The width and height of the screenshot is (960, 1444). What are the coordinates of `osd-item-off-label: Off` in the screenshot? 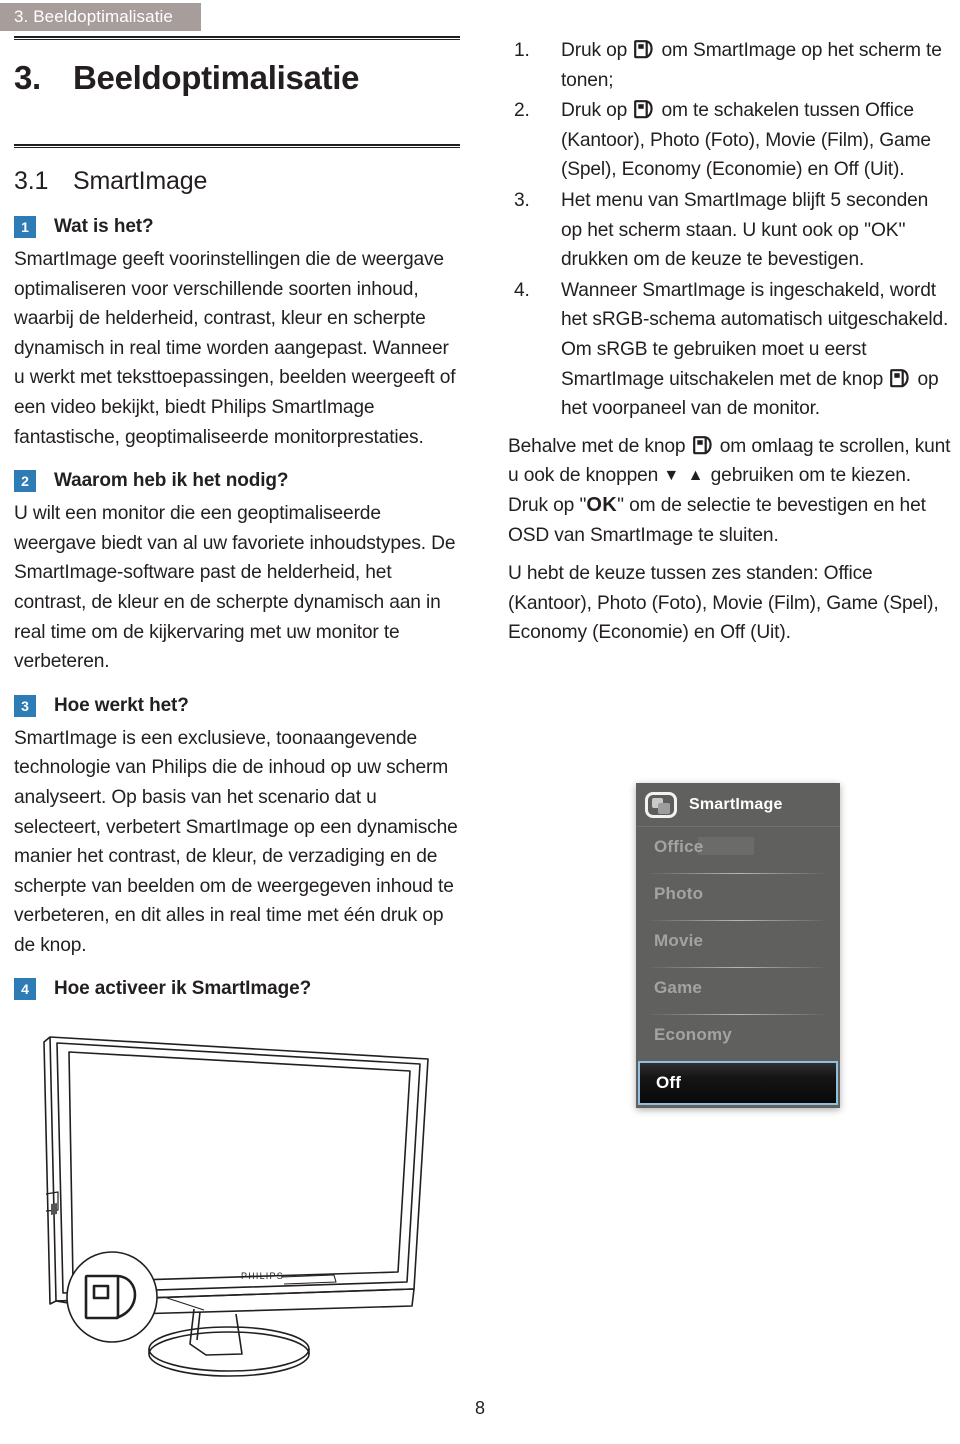 It's located at (669, 1082).